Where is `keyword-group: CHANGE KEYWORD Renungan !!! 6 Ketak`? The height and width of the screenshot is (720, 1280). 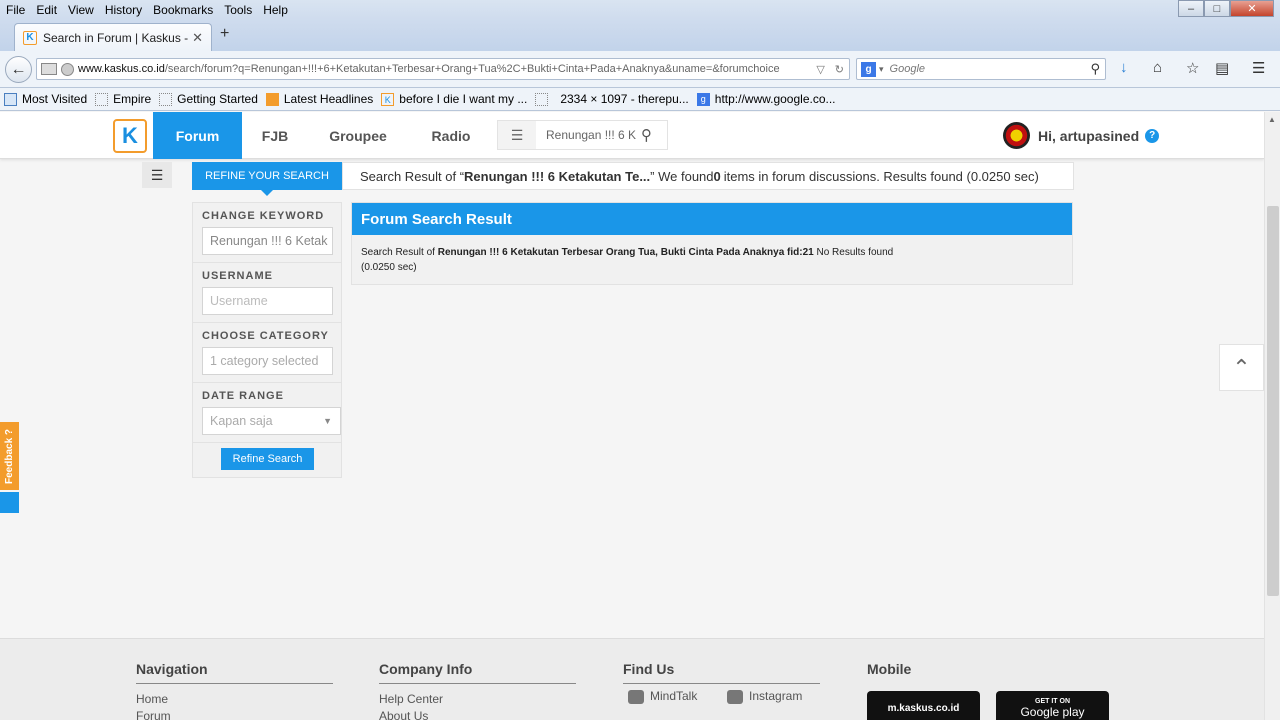 keyword-group: CHANGE KEYWORD Renungan !!! 6 Ketak is located at coordinates (267, 233).